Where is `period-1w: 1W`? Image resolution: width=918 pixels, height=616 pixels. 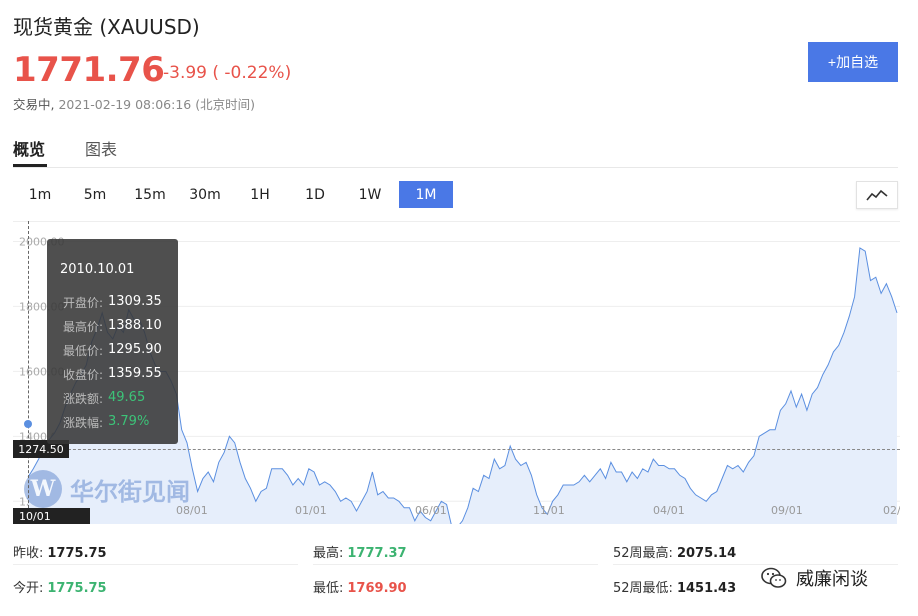 period-1w: 1W is located at coordinates (370, 194).